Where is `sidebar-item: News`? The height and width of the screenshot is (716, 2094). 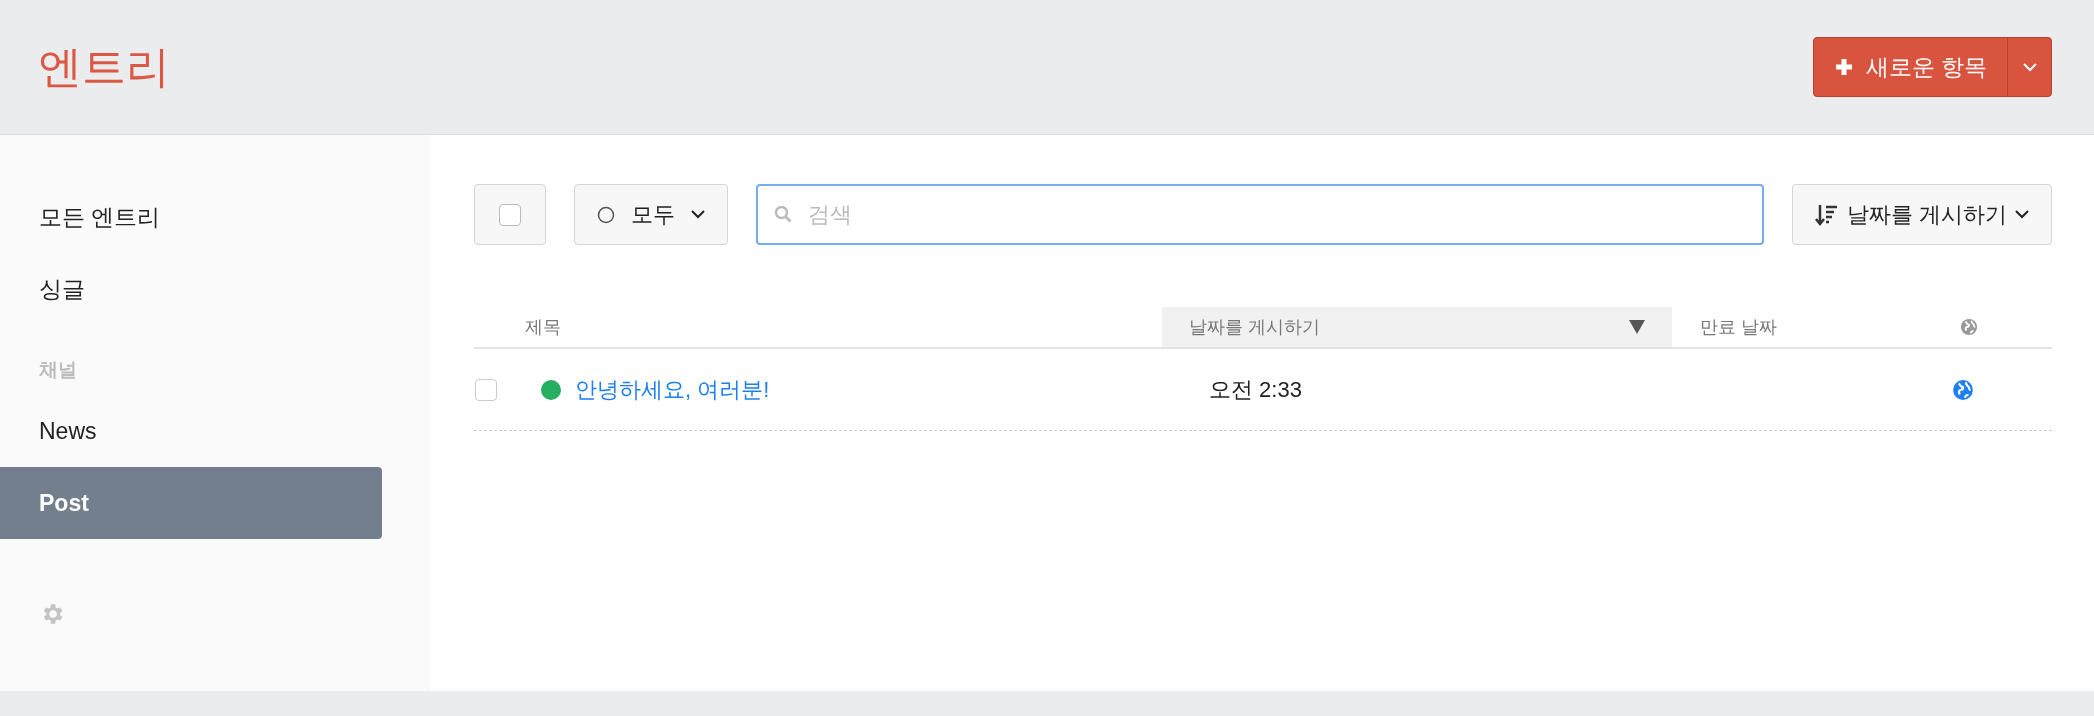
sidebar-item: News is located at coordinates (191, 431).